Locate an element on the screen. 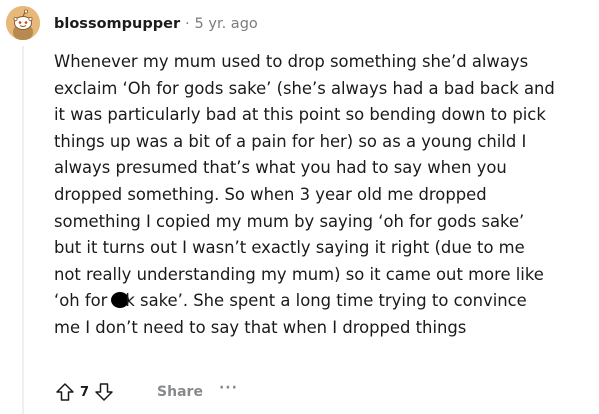 This screenshot has height=414, width=599. upvote-icon is located at coordinates (65, 392).